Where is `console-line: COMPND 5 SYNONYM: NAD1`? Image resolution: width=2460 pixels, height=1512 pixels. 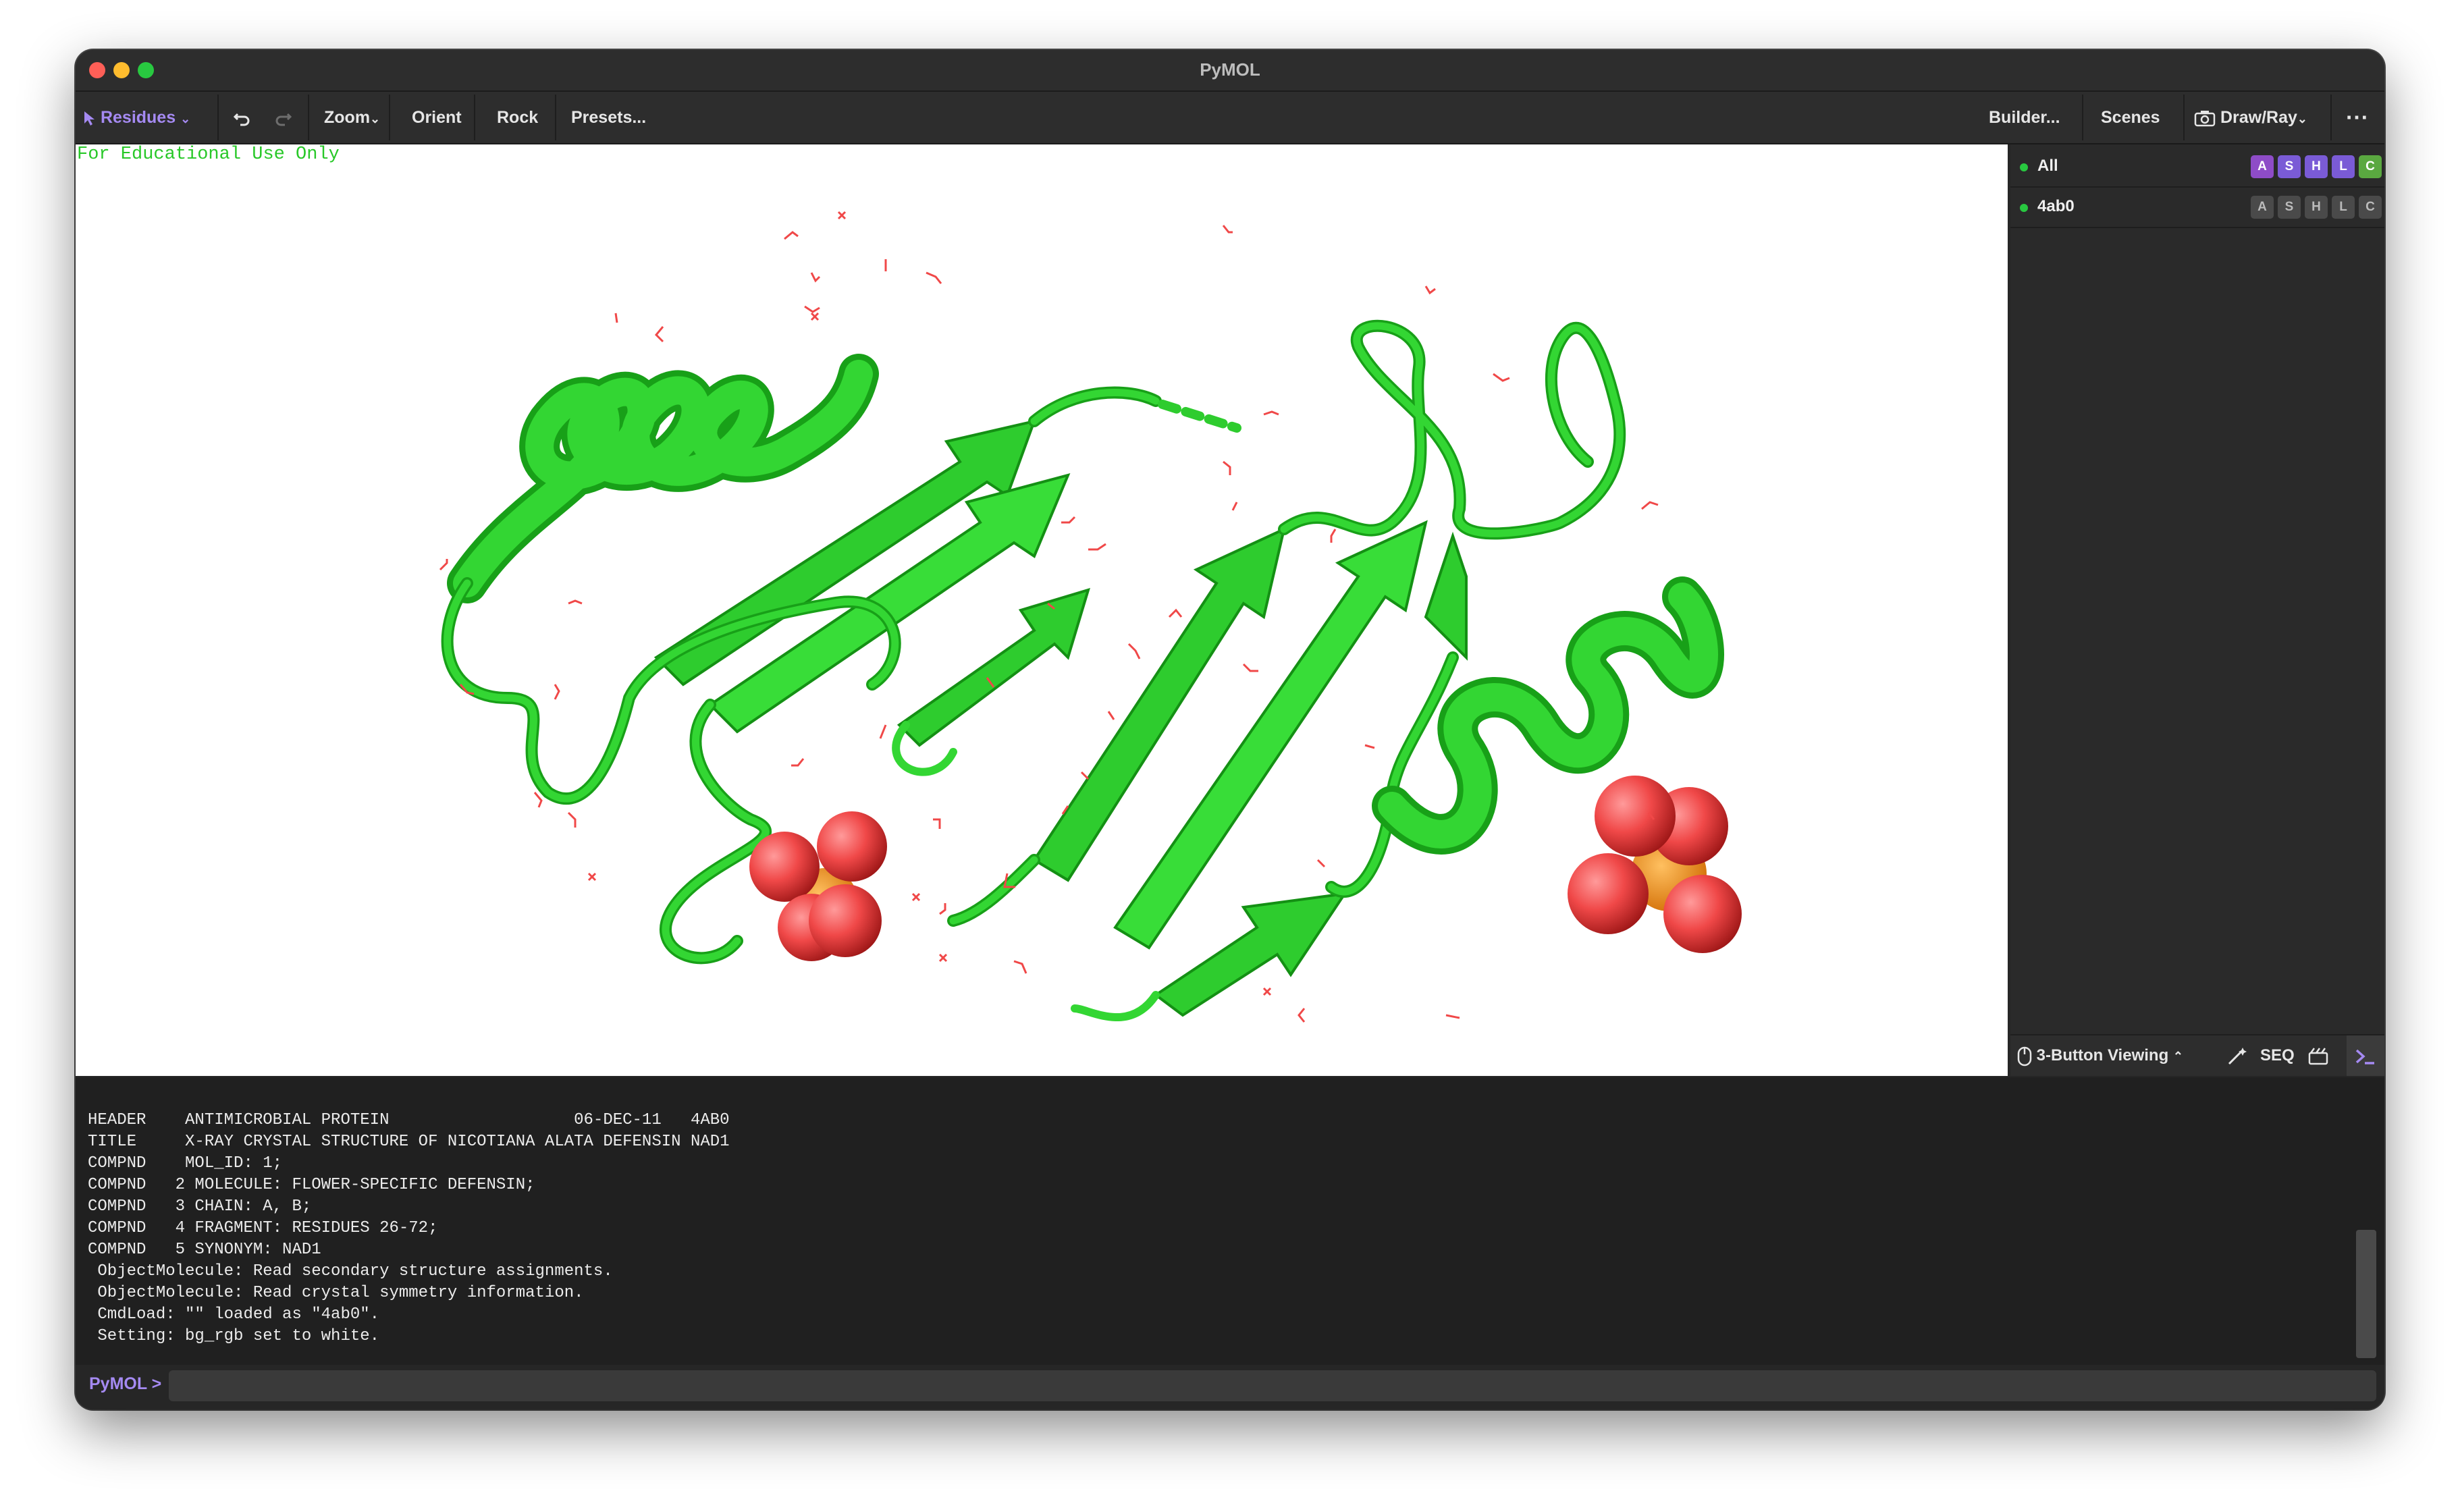
console-line: COMPND 5 SYNONYM: NAD1 is located at coordinates (204, 1250).